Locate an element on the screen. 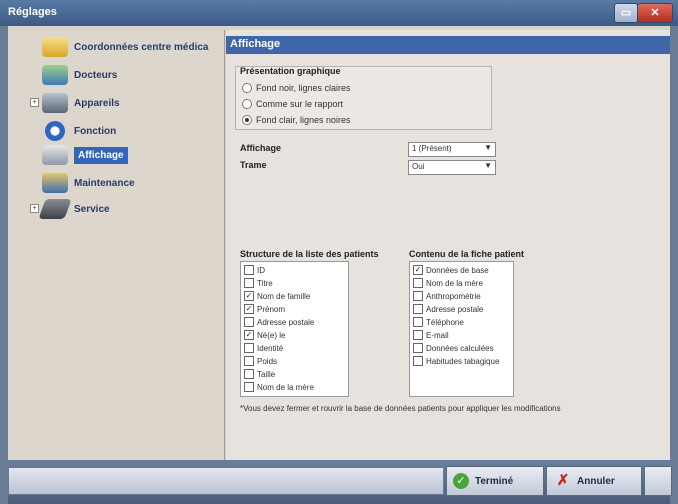  radio-label: Fond noir, lignes claires is located at coordinates (303, 88).